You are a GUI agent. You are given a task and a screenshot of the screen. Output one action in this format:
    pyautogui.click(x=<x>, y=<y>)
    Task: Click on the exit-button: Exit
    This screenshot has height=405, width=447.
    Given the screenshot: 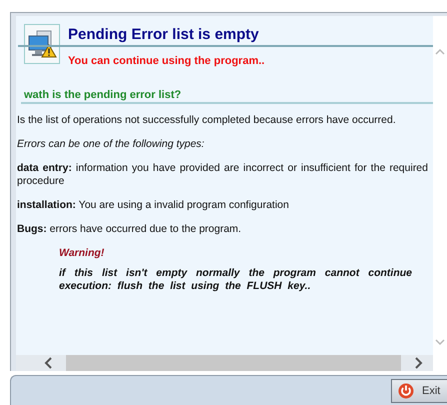 What is the action you would take?
    pyautogui.click(x=419, y=391)
    